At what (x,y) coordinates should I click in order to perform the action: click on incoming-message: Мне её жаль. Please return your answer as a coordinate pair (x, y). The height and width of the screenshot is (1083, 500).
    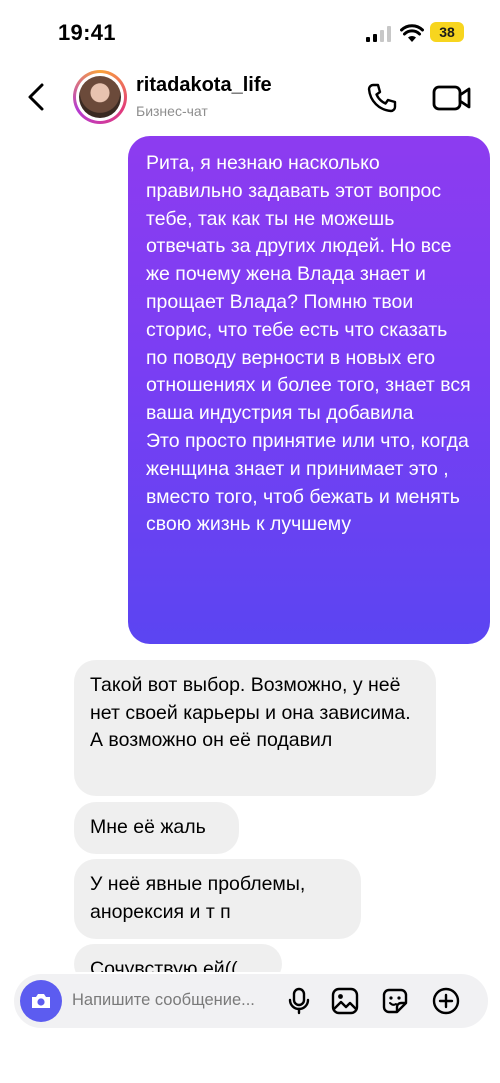
    Looking at the image, I should click on (156, 828).